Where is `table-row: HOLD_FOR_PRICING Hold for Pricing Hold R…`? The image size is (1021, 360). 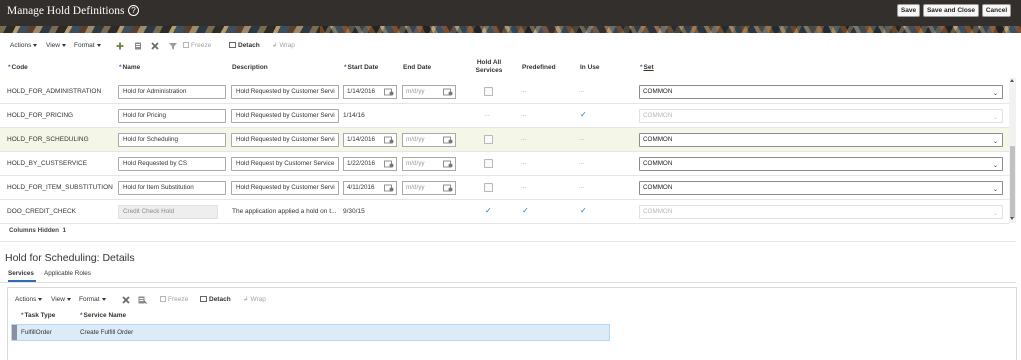 table-row: HOLD_FOR_PRICING Hold for Pricing Hold R… is located at coordinates (504, 116).